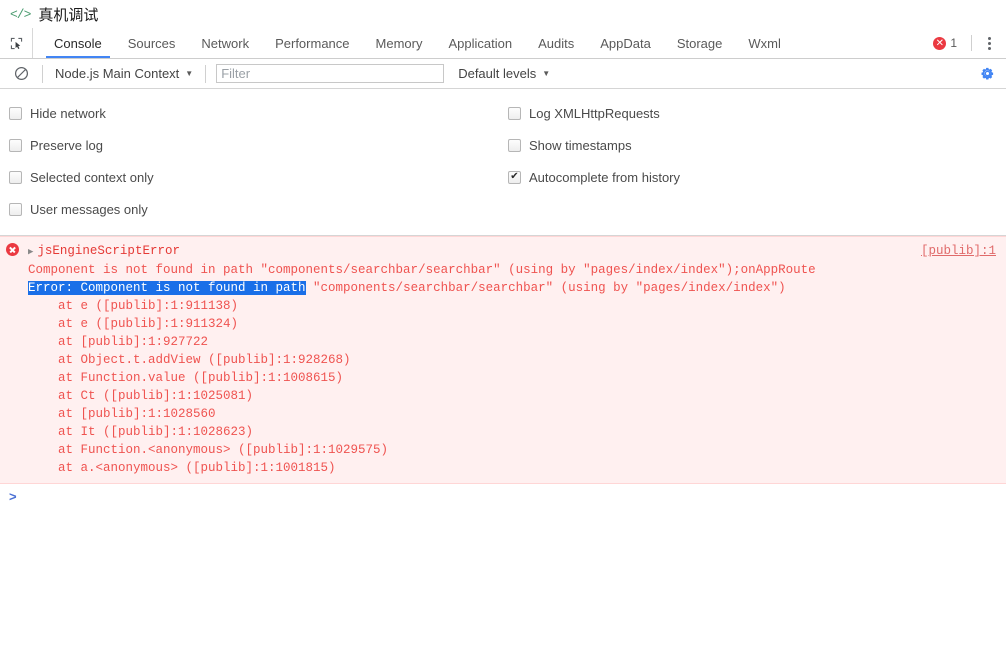 This screenshot has width=1006, height=645. Describe the element at coordinates (133, 324) in the screenshot. I see `stack-frame: at e ([publib]:1:911324)` at that location.